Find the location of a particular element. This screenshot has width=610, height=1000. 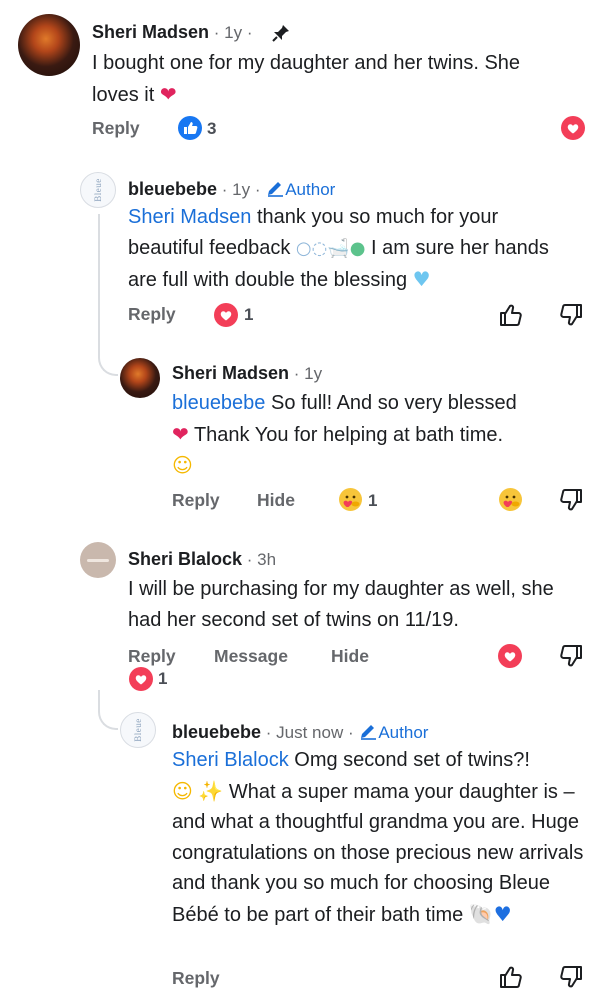

timestamp: Just now is located at coordinates (309, 732).